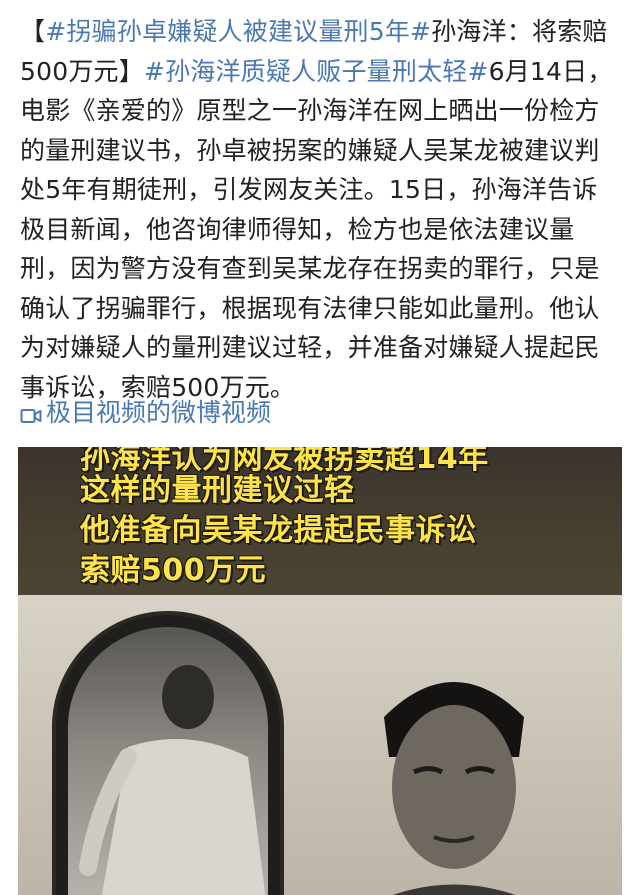 The height and width of the screenshot is (895, 632). What do you see at coordinates (159, 412) in the screenshot?
I see `video-link-label: 极目视频的微博视频` at bounding box center [159, 412].